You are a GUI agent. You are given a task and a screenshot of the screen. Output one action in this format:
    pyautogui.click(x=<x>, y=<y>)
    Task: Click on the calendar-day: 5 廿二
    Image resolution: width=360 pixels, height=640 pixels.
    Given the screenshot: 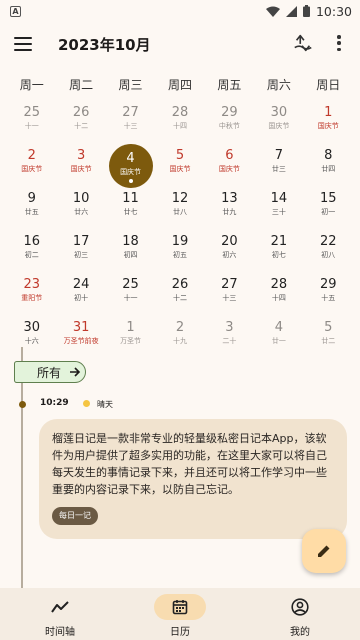 What is the action you would take?
    pyautogui.click(x=328, y=338)
    